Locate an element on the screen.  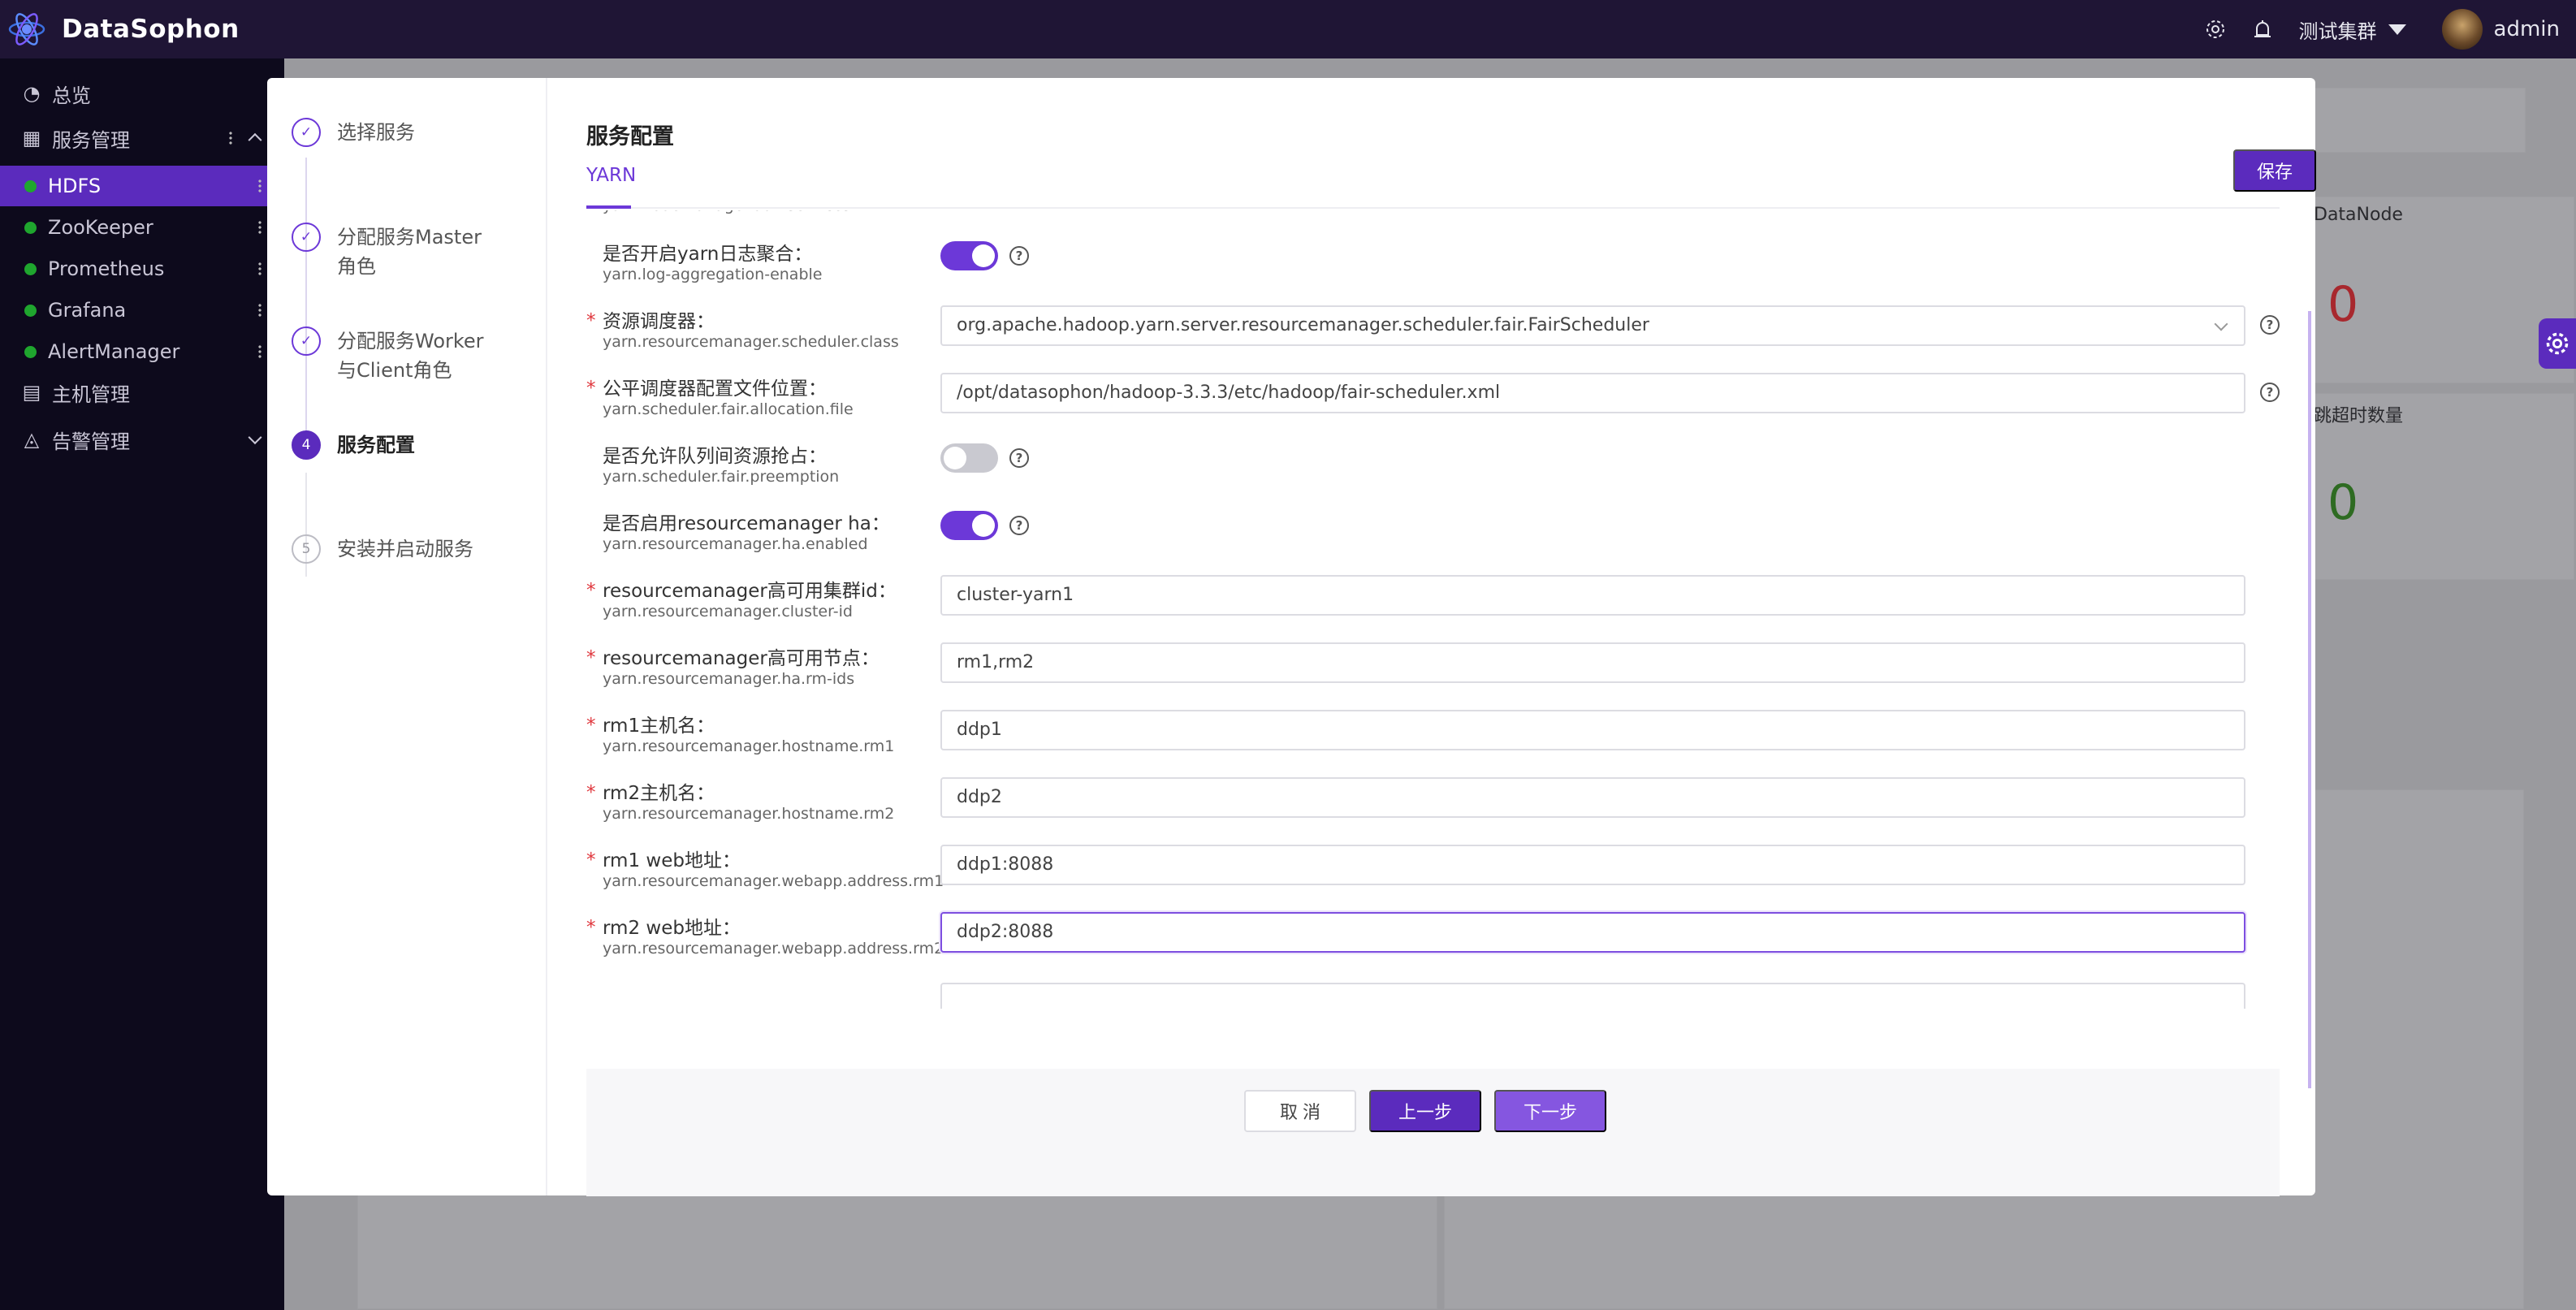
sidebar-item-alert-management: ◬ 告警管理 is located at coordinates (142, 439).